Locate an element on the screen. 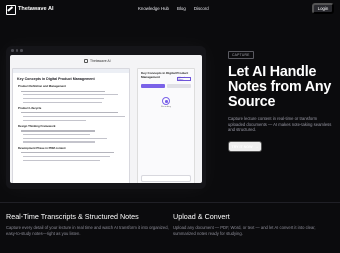 The width and height of the screenshot is (340, 253). section-divider is located at coordinates (170, 202).